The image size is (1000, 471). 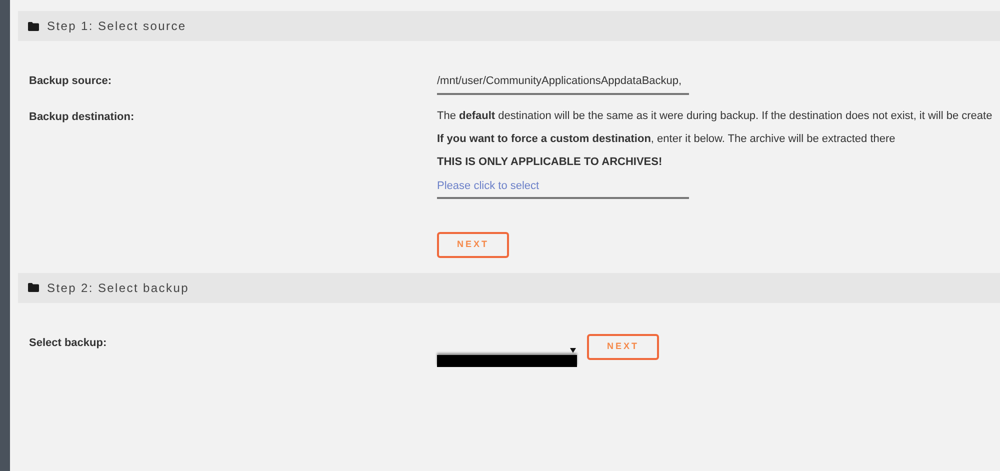 What do you see at coordinates (666, 139) in the screenshot?
I see `info-text: If you want to force a custom destination, enter it below. The archive will be extracted there` at bounding box center [666, 139].